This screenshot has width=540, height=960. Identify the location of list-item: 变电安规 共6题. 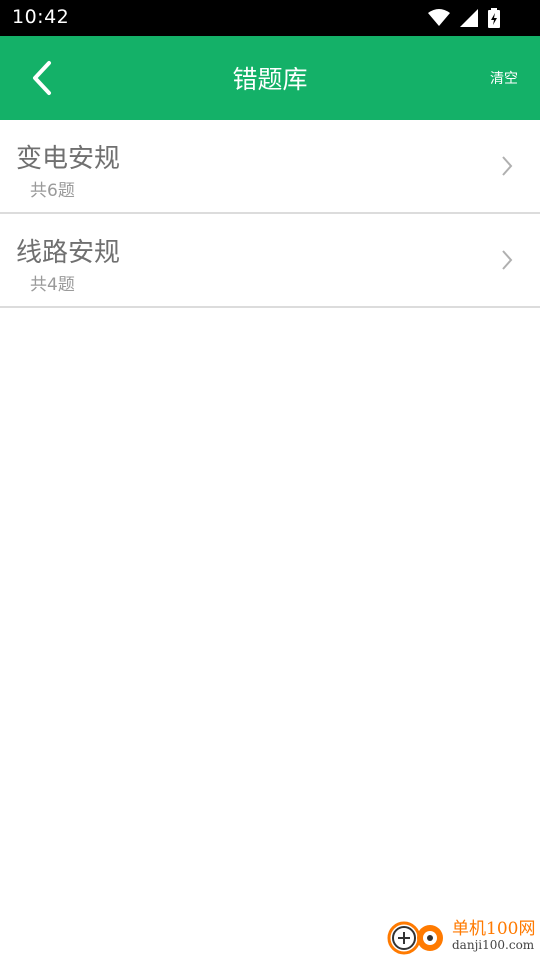
(270, 167).